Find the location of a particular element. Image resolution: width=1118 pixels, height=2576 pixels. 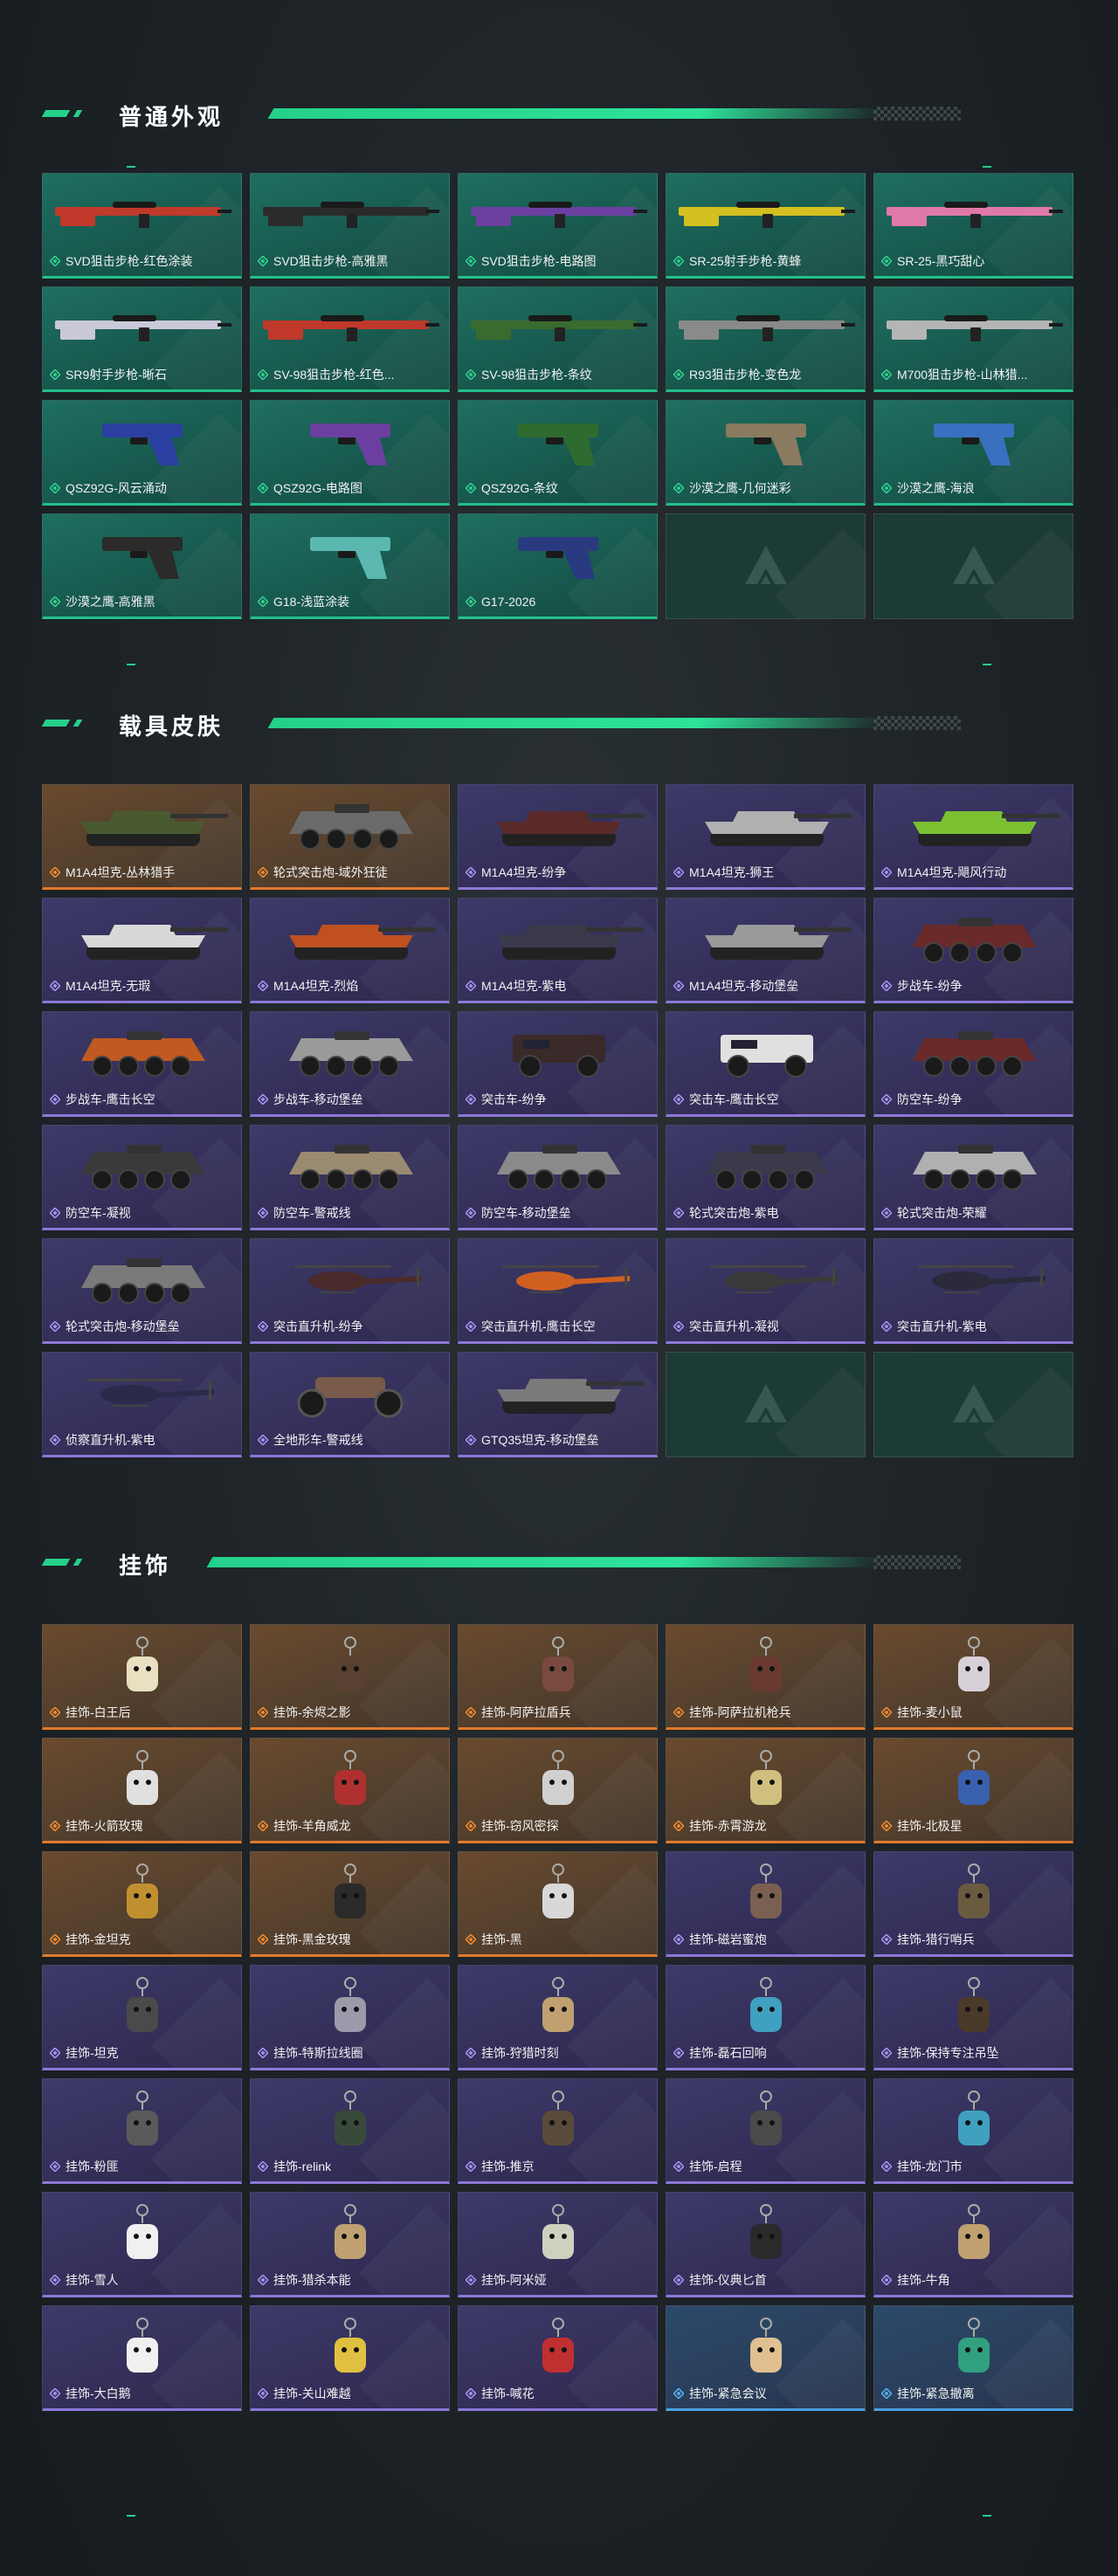

item-card: 沙漠之鹰-海浪 is located at coordinates (973, 453).